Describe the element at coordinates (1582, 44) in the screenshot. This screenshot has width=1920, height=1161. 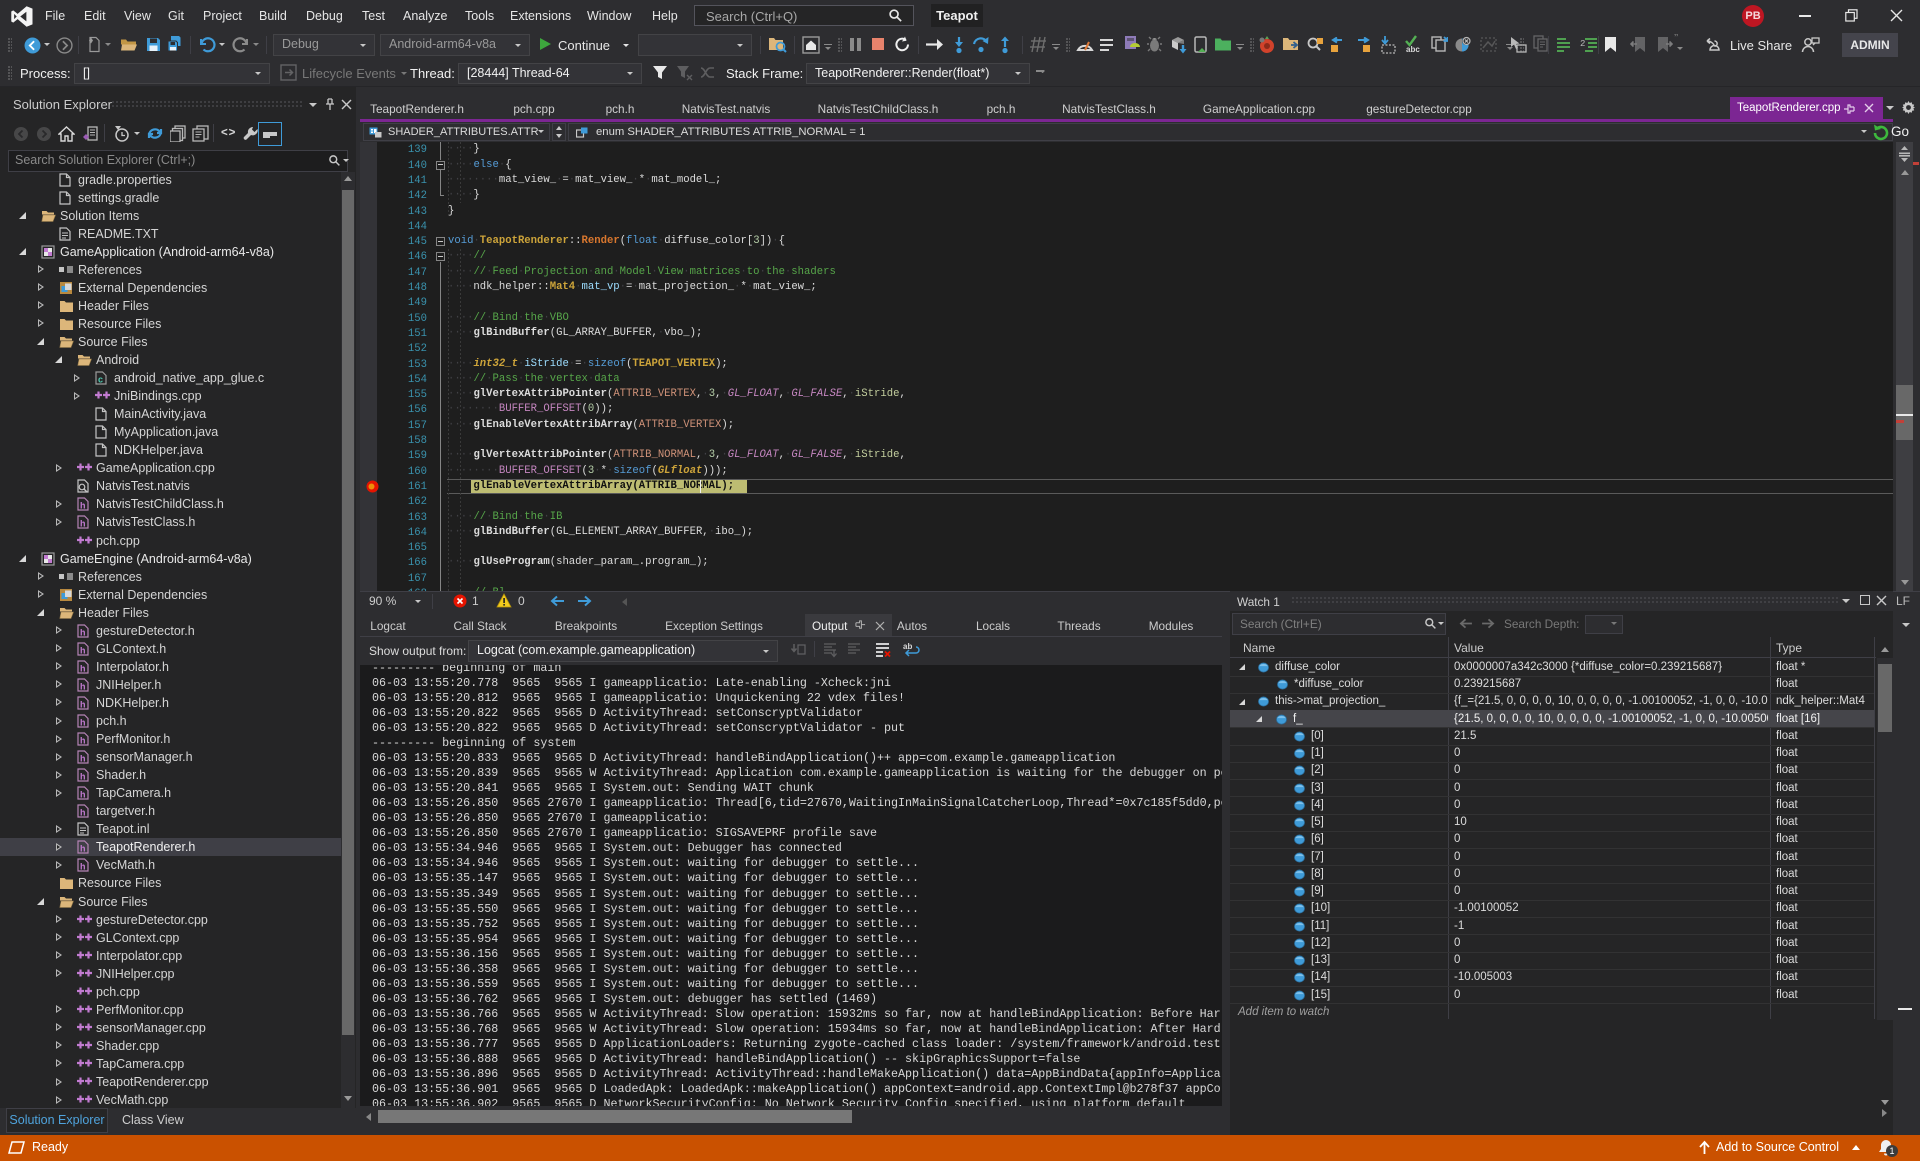
I see `svg-text: 2` at that location.